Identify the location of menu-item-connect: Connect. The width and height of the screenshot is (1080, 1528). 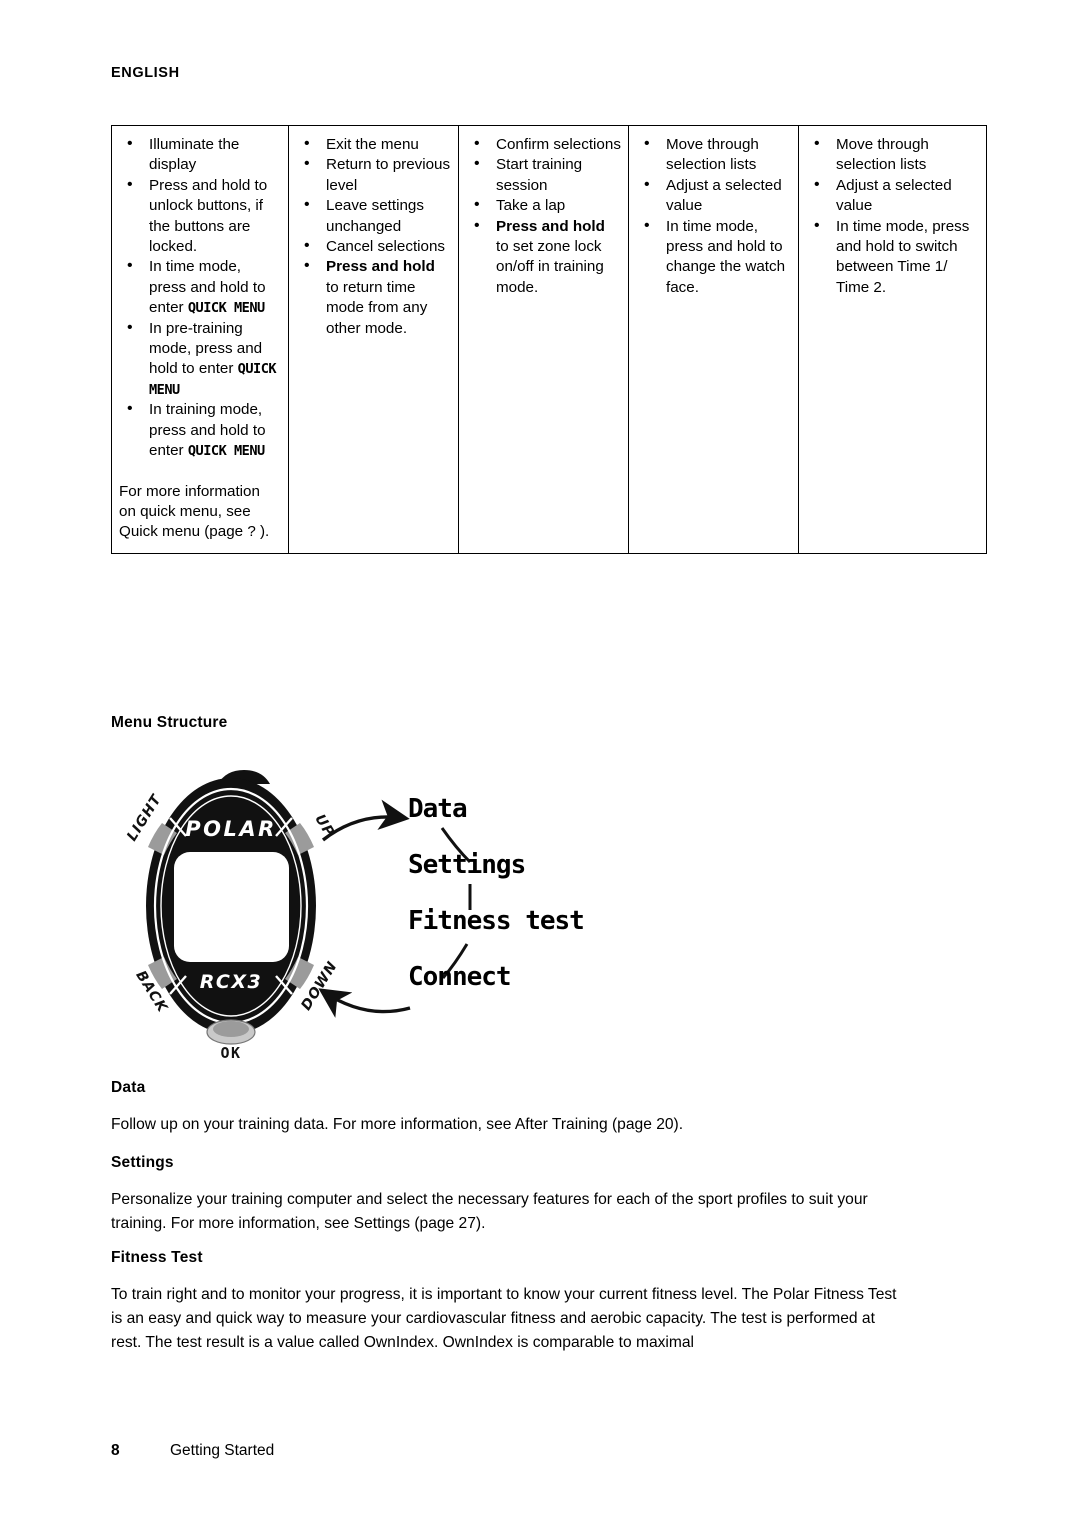
(460, 977).